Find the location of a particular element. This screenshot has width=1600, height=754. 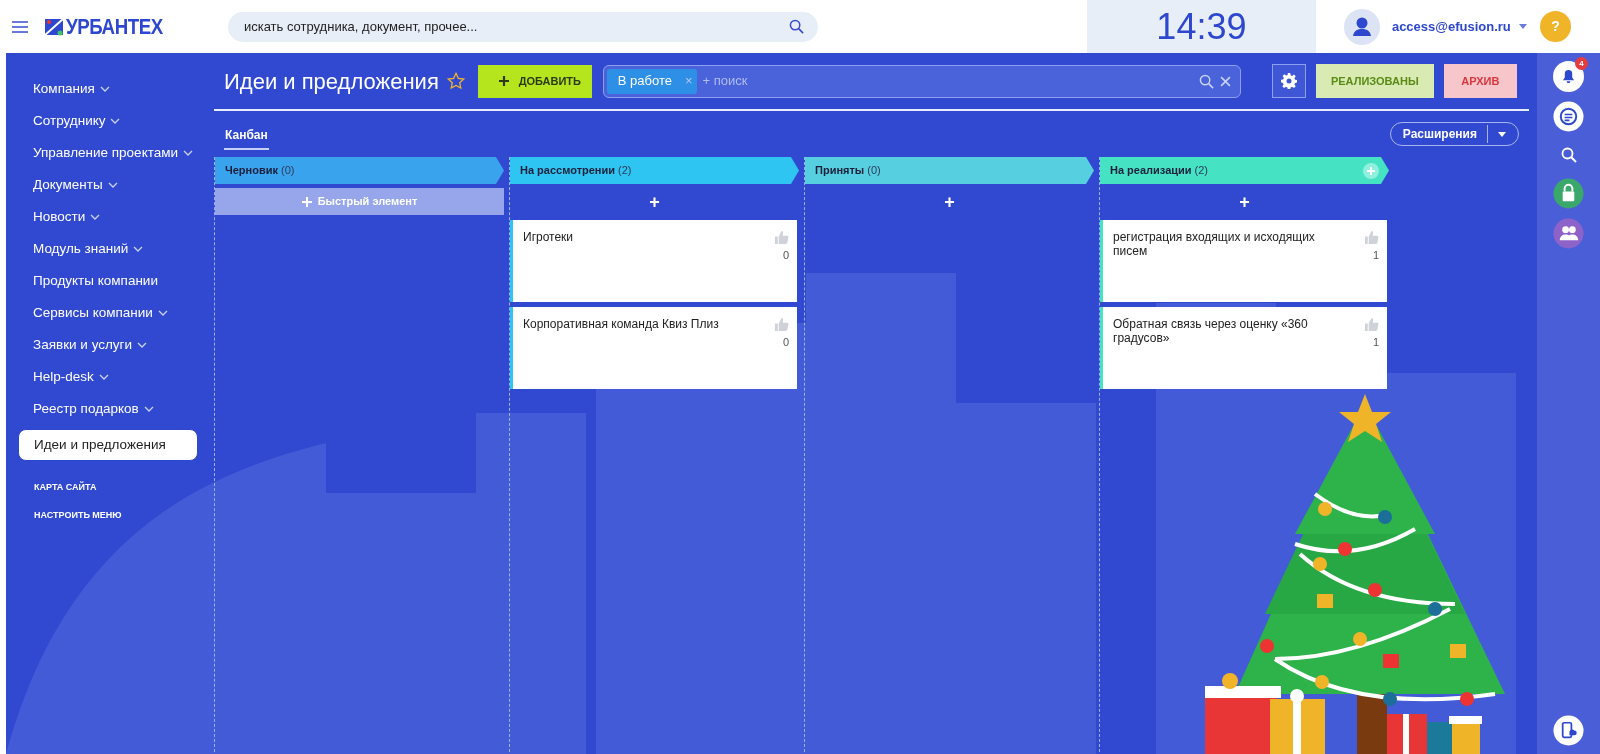

chat-icon is located at coordinates (1568, 116).